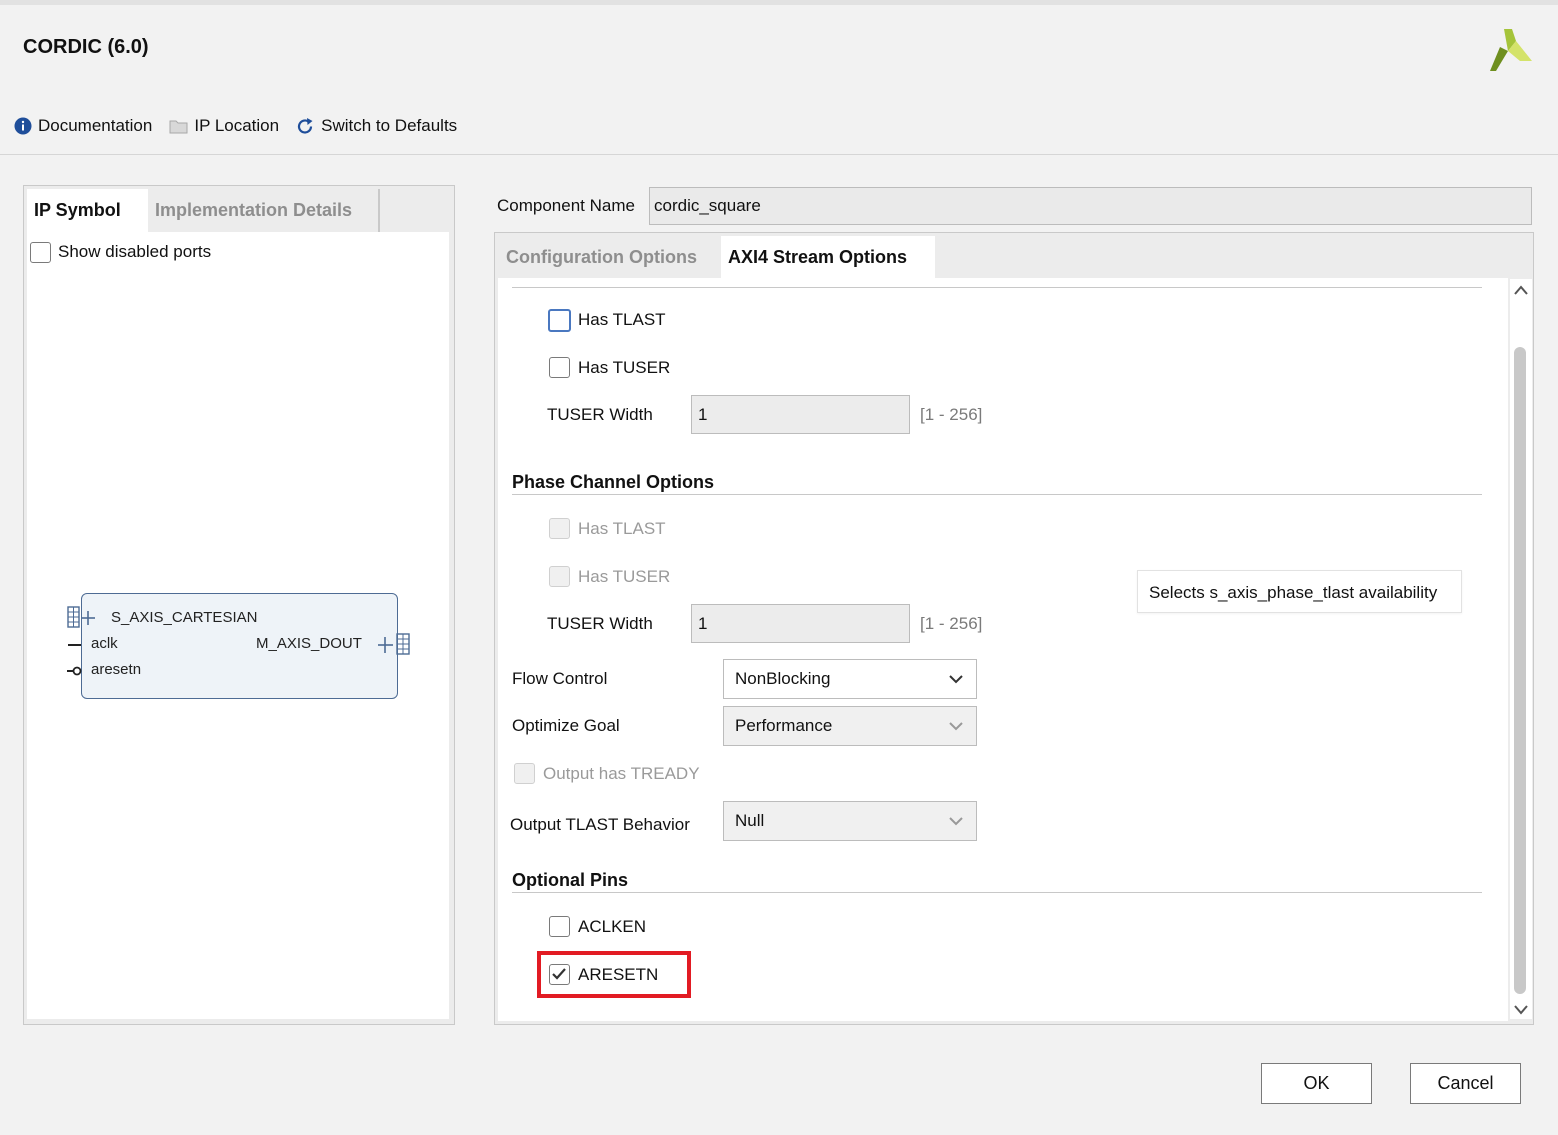 Image resolution: width=1558 pixels, height=1135 pixels. What do you see at coordinates (622, 528) in the screenshot?
I see `phase-has-tlast-label: Has TLAST` at bounding box center [622, 528].